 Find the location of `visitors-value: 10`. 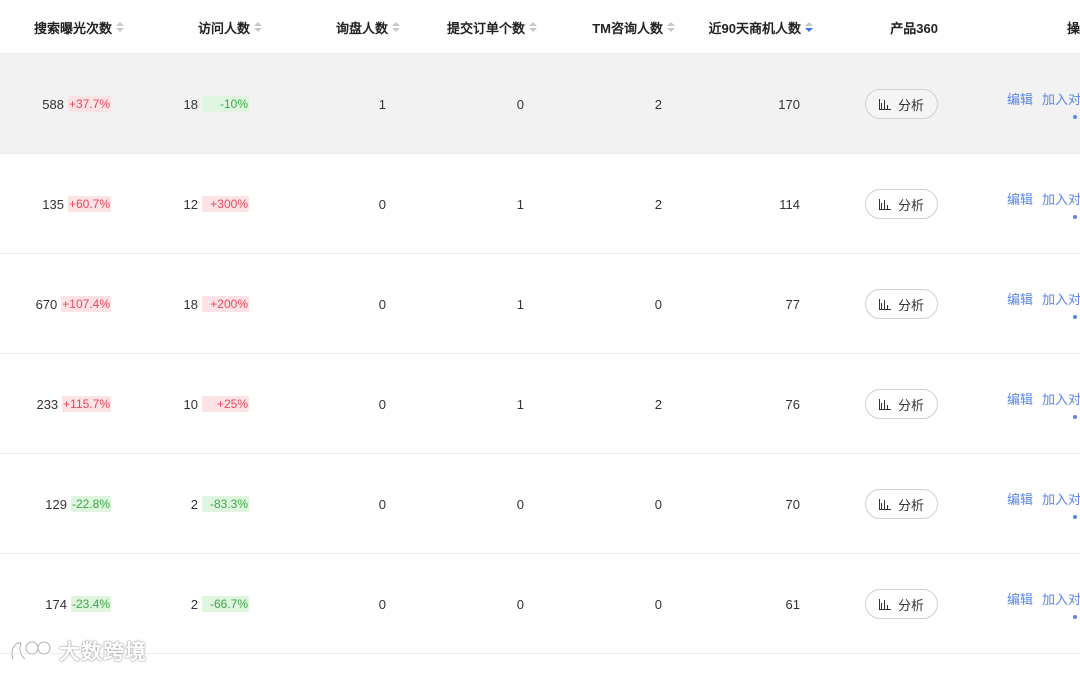

visitors-value: 10 is located at coordinates (190, 404).